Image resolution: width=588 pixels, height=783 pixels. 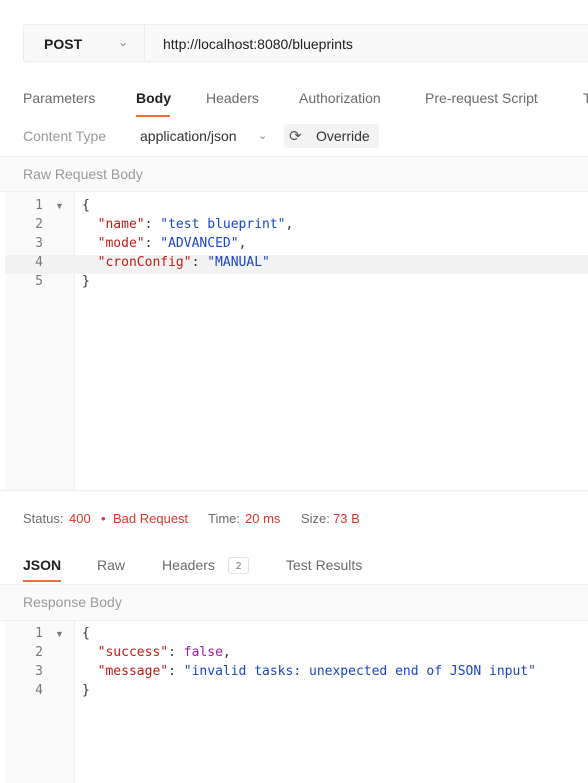 What do you see at coordinates (111, 565) in the screenshot?
I see `tab-raw: Raw` at bounding box center [111, 565].